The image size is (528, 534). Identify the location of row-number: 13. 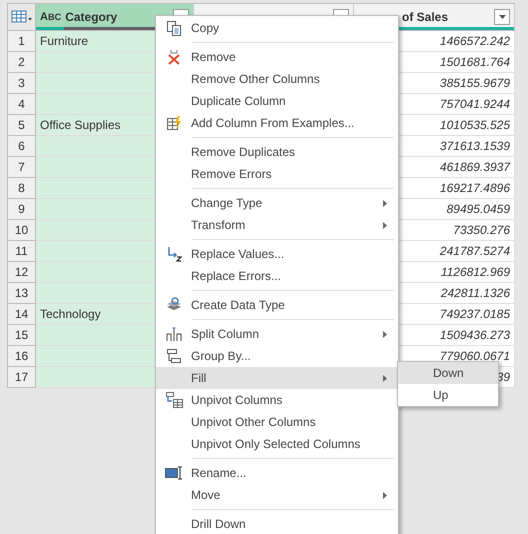
(22, 293).